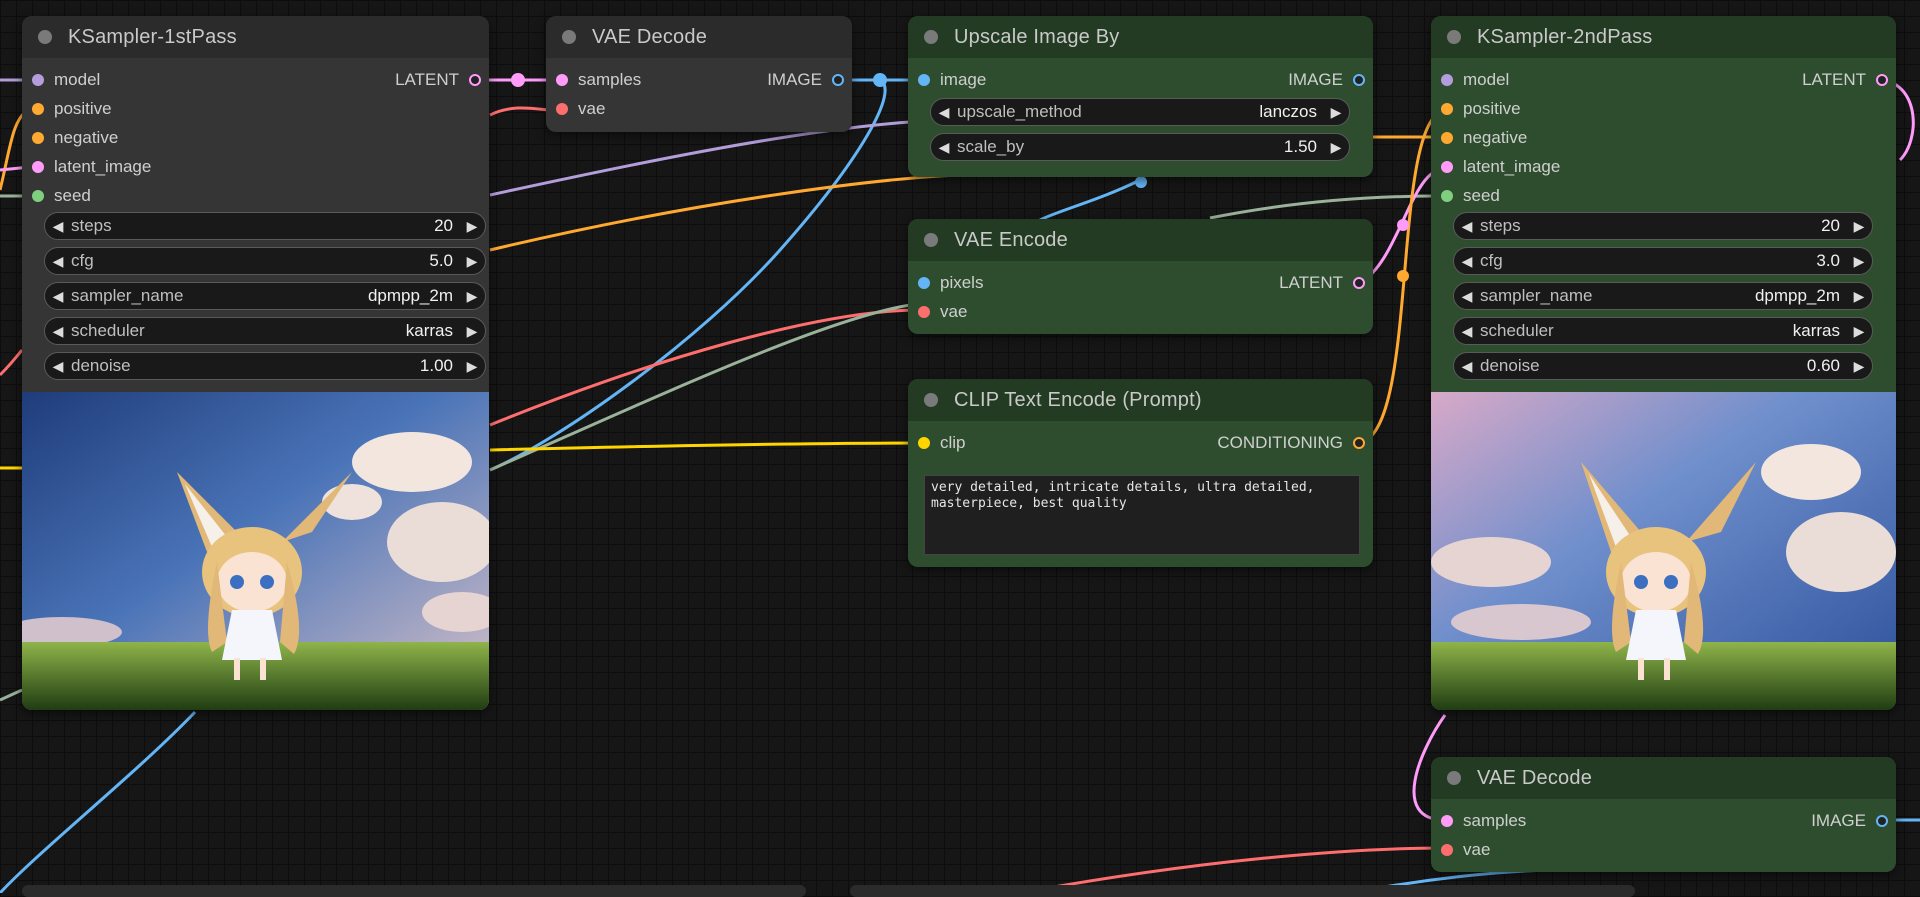 The image size is (1920, 897). Describe the element at coordinates (1140, 147) in the screenshot. I see `widget-scale-by: ◀ scale_by 1.50 ▶` at that location.